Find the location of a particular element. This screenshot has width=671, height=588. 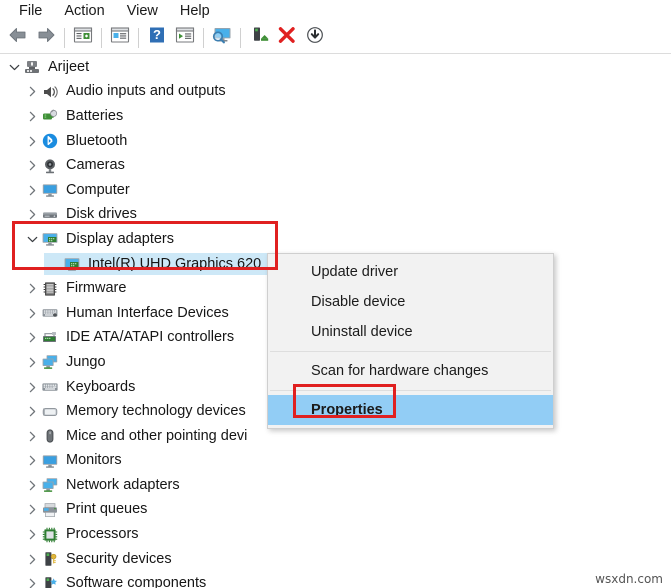

menu-bar: File Action View Help is located at coordinates (335, 11).